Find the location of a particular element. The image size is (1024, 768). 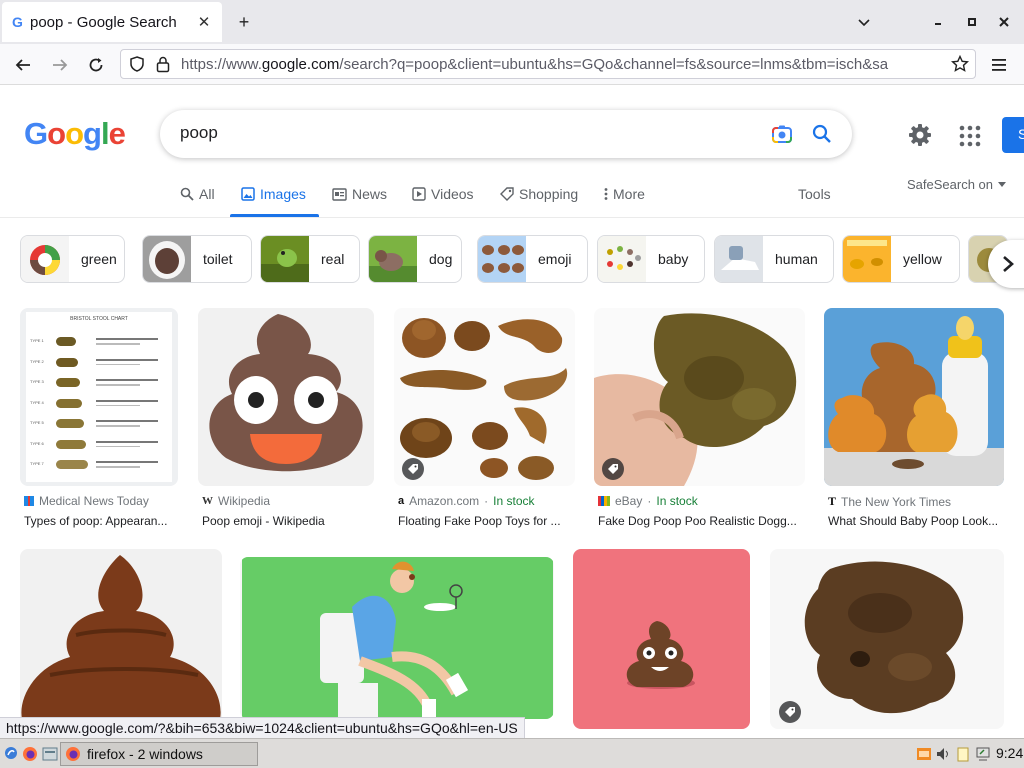

video-play-icon is located at coordinates (419, 194).